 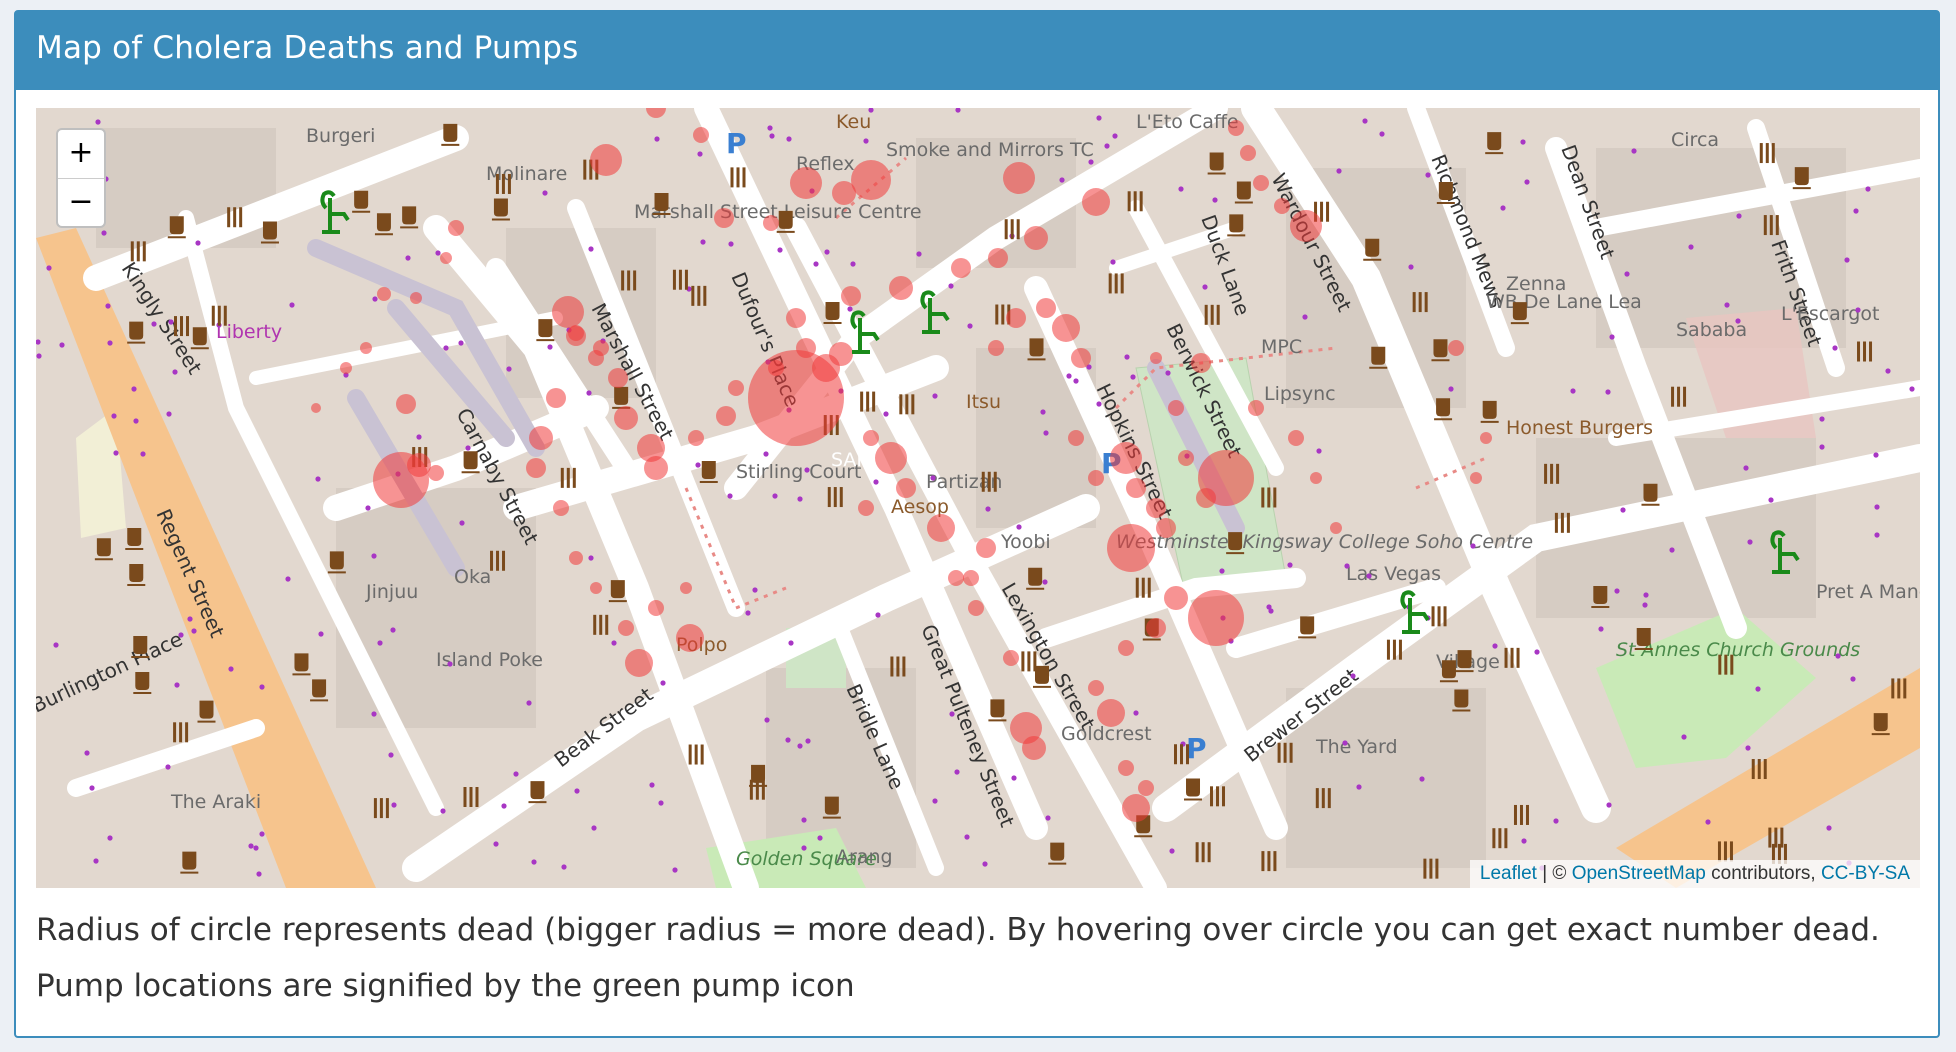 What do you see at coordinates (81, 202) in the screenshot?
I see `zoom-out-button: −` at bounding box center [81, 202].